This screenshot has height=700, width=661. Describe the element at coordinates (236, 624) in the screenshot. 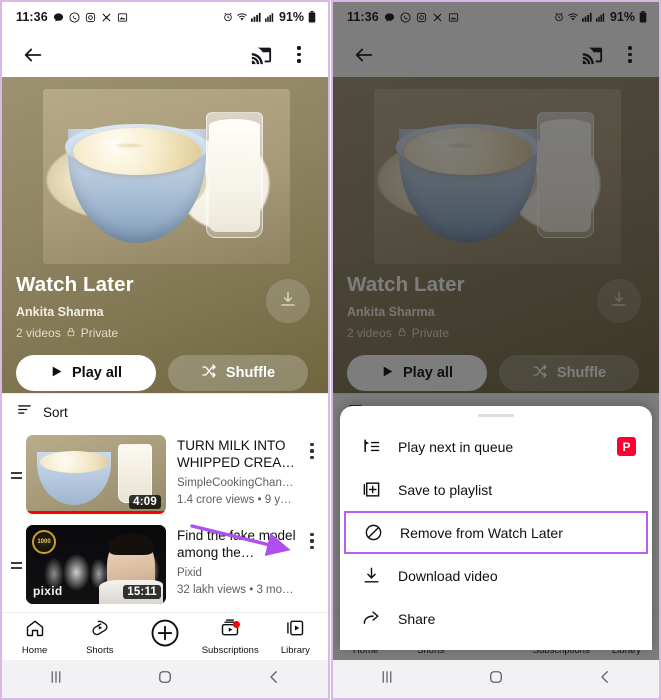

I see `subscriptions-badge-dot` at that location.